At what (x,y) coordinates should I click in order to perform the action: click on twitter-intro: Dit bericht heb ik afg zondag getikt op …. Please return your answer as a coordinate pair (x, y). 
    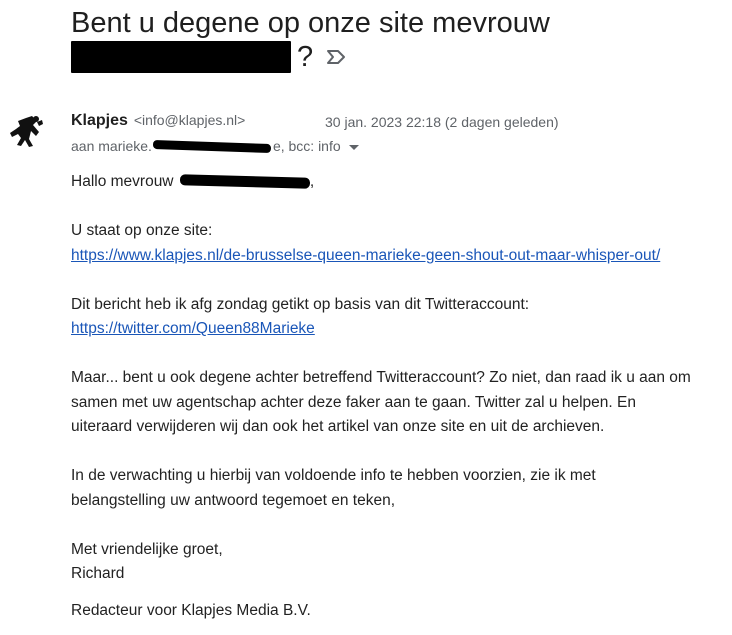
    Looking at the image, I should click on (300, 304).